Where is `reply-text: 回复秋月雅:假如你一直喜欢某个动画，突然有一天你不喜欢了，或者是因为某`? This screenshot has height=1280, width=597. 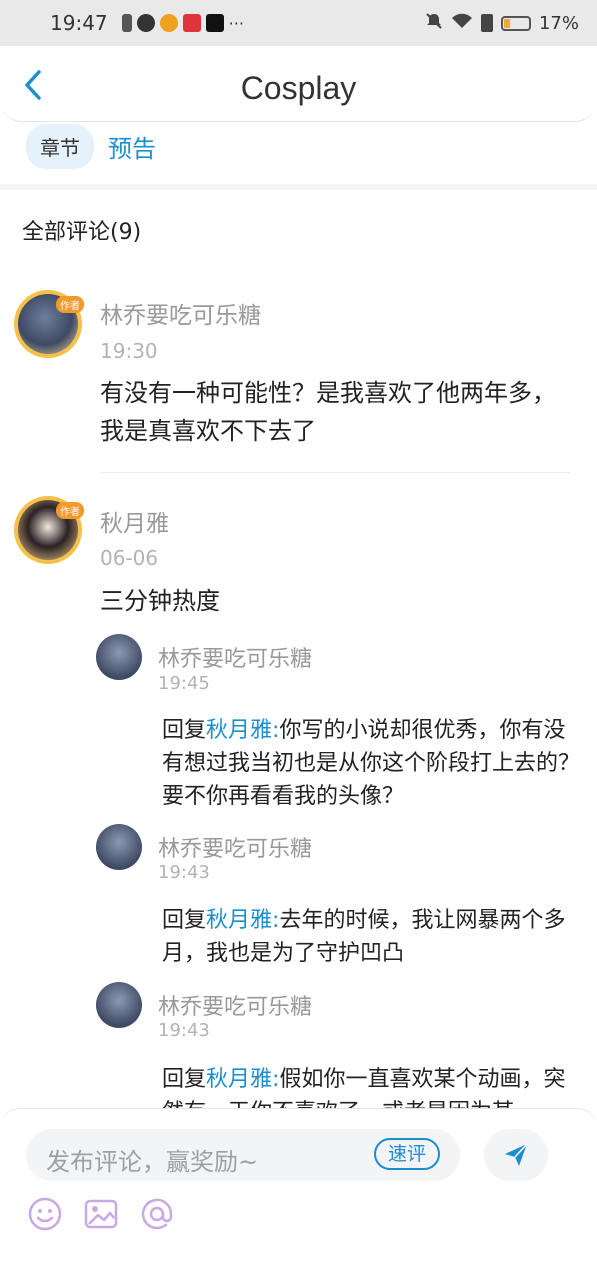
reply-text: 回复秋月雅:假如你一直喜欢某个动画，突然有一天你不喜欢了，或者是因为某 is located at coordinates (372, 1086).